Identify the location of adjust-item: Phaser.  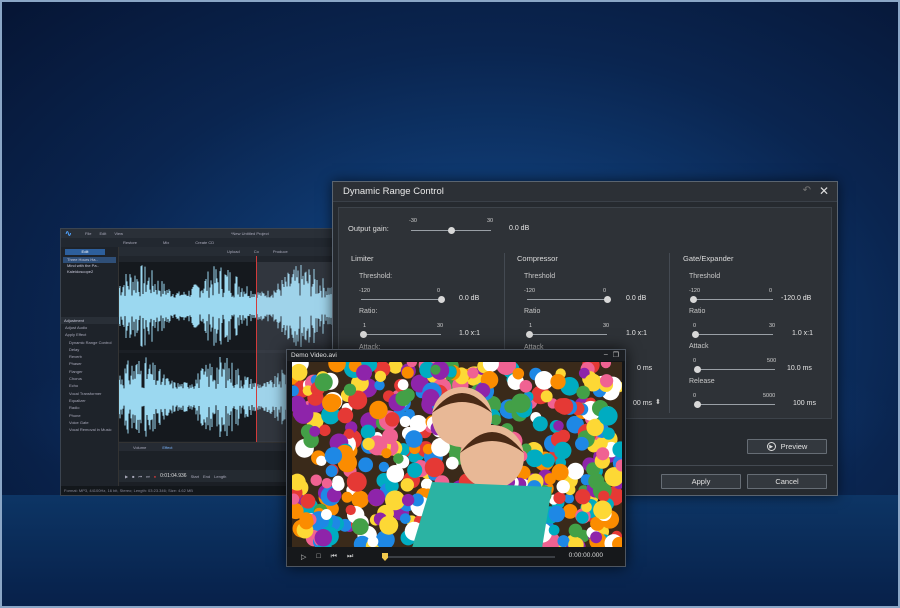
(90, 363).